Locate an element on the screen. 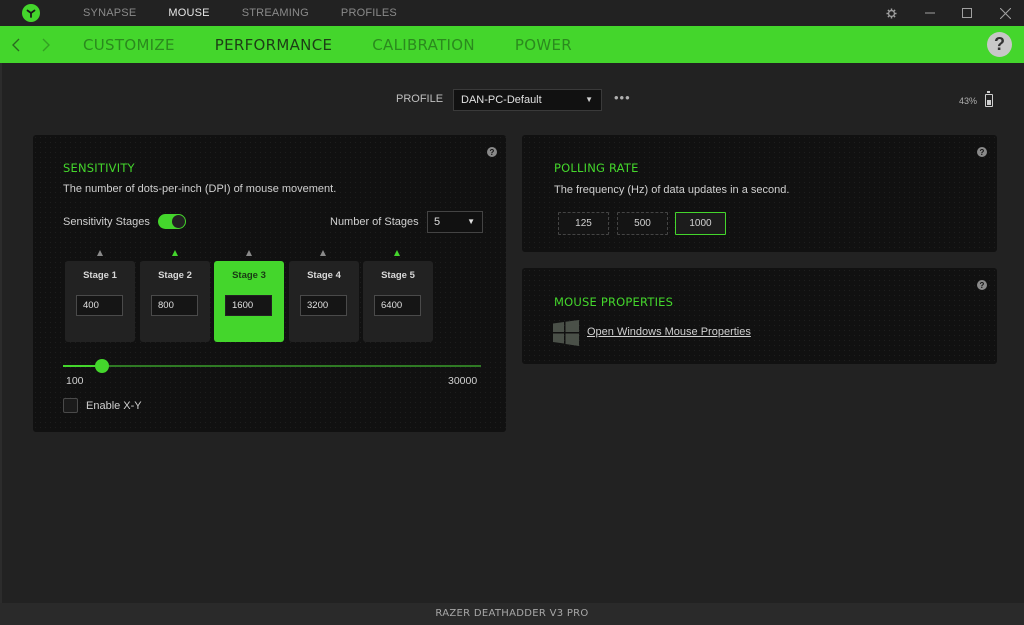 The height and width of the screenshot is (625, 1024). maximize-icon is located at coordinates (967, 13).